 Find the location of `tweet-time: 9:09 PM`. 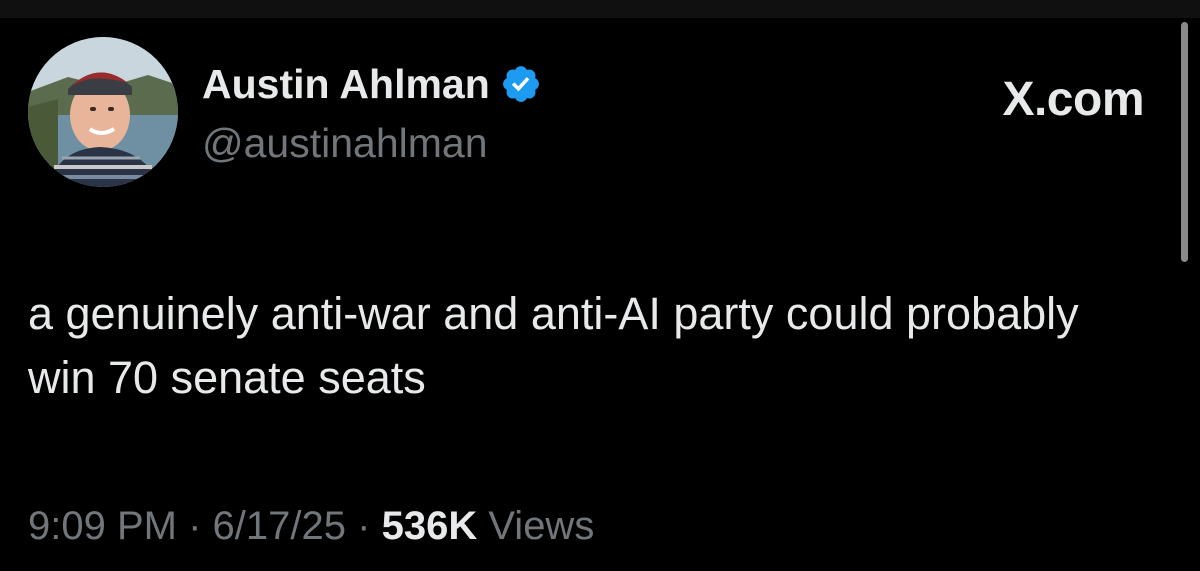

tweet-time: 9:09 PM is located at coordinates (102, 526).